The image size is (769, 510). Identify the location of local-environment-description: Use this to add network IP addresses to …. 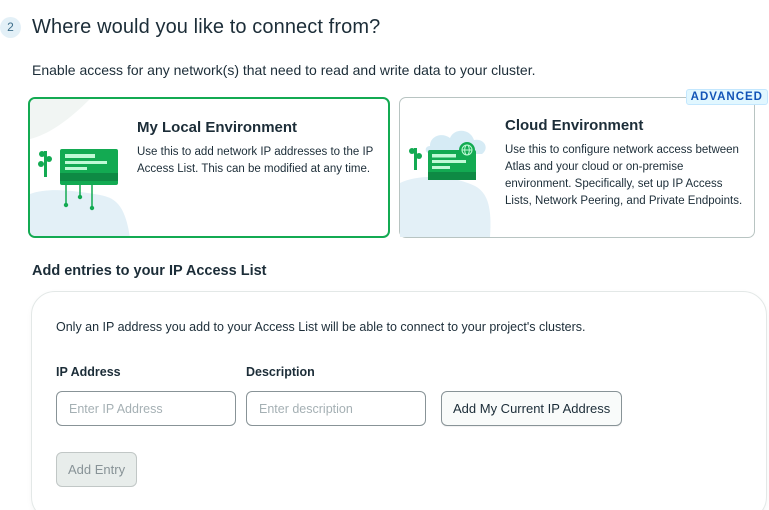
(255, 160).